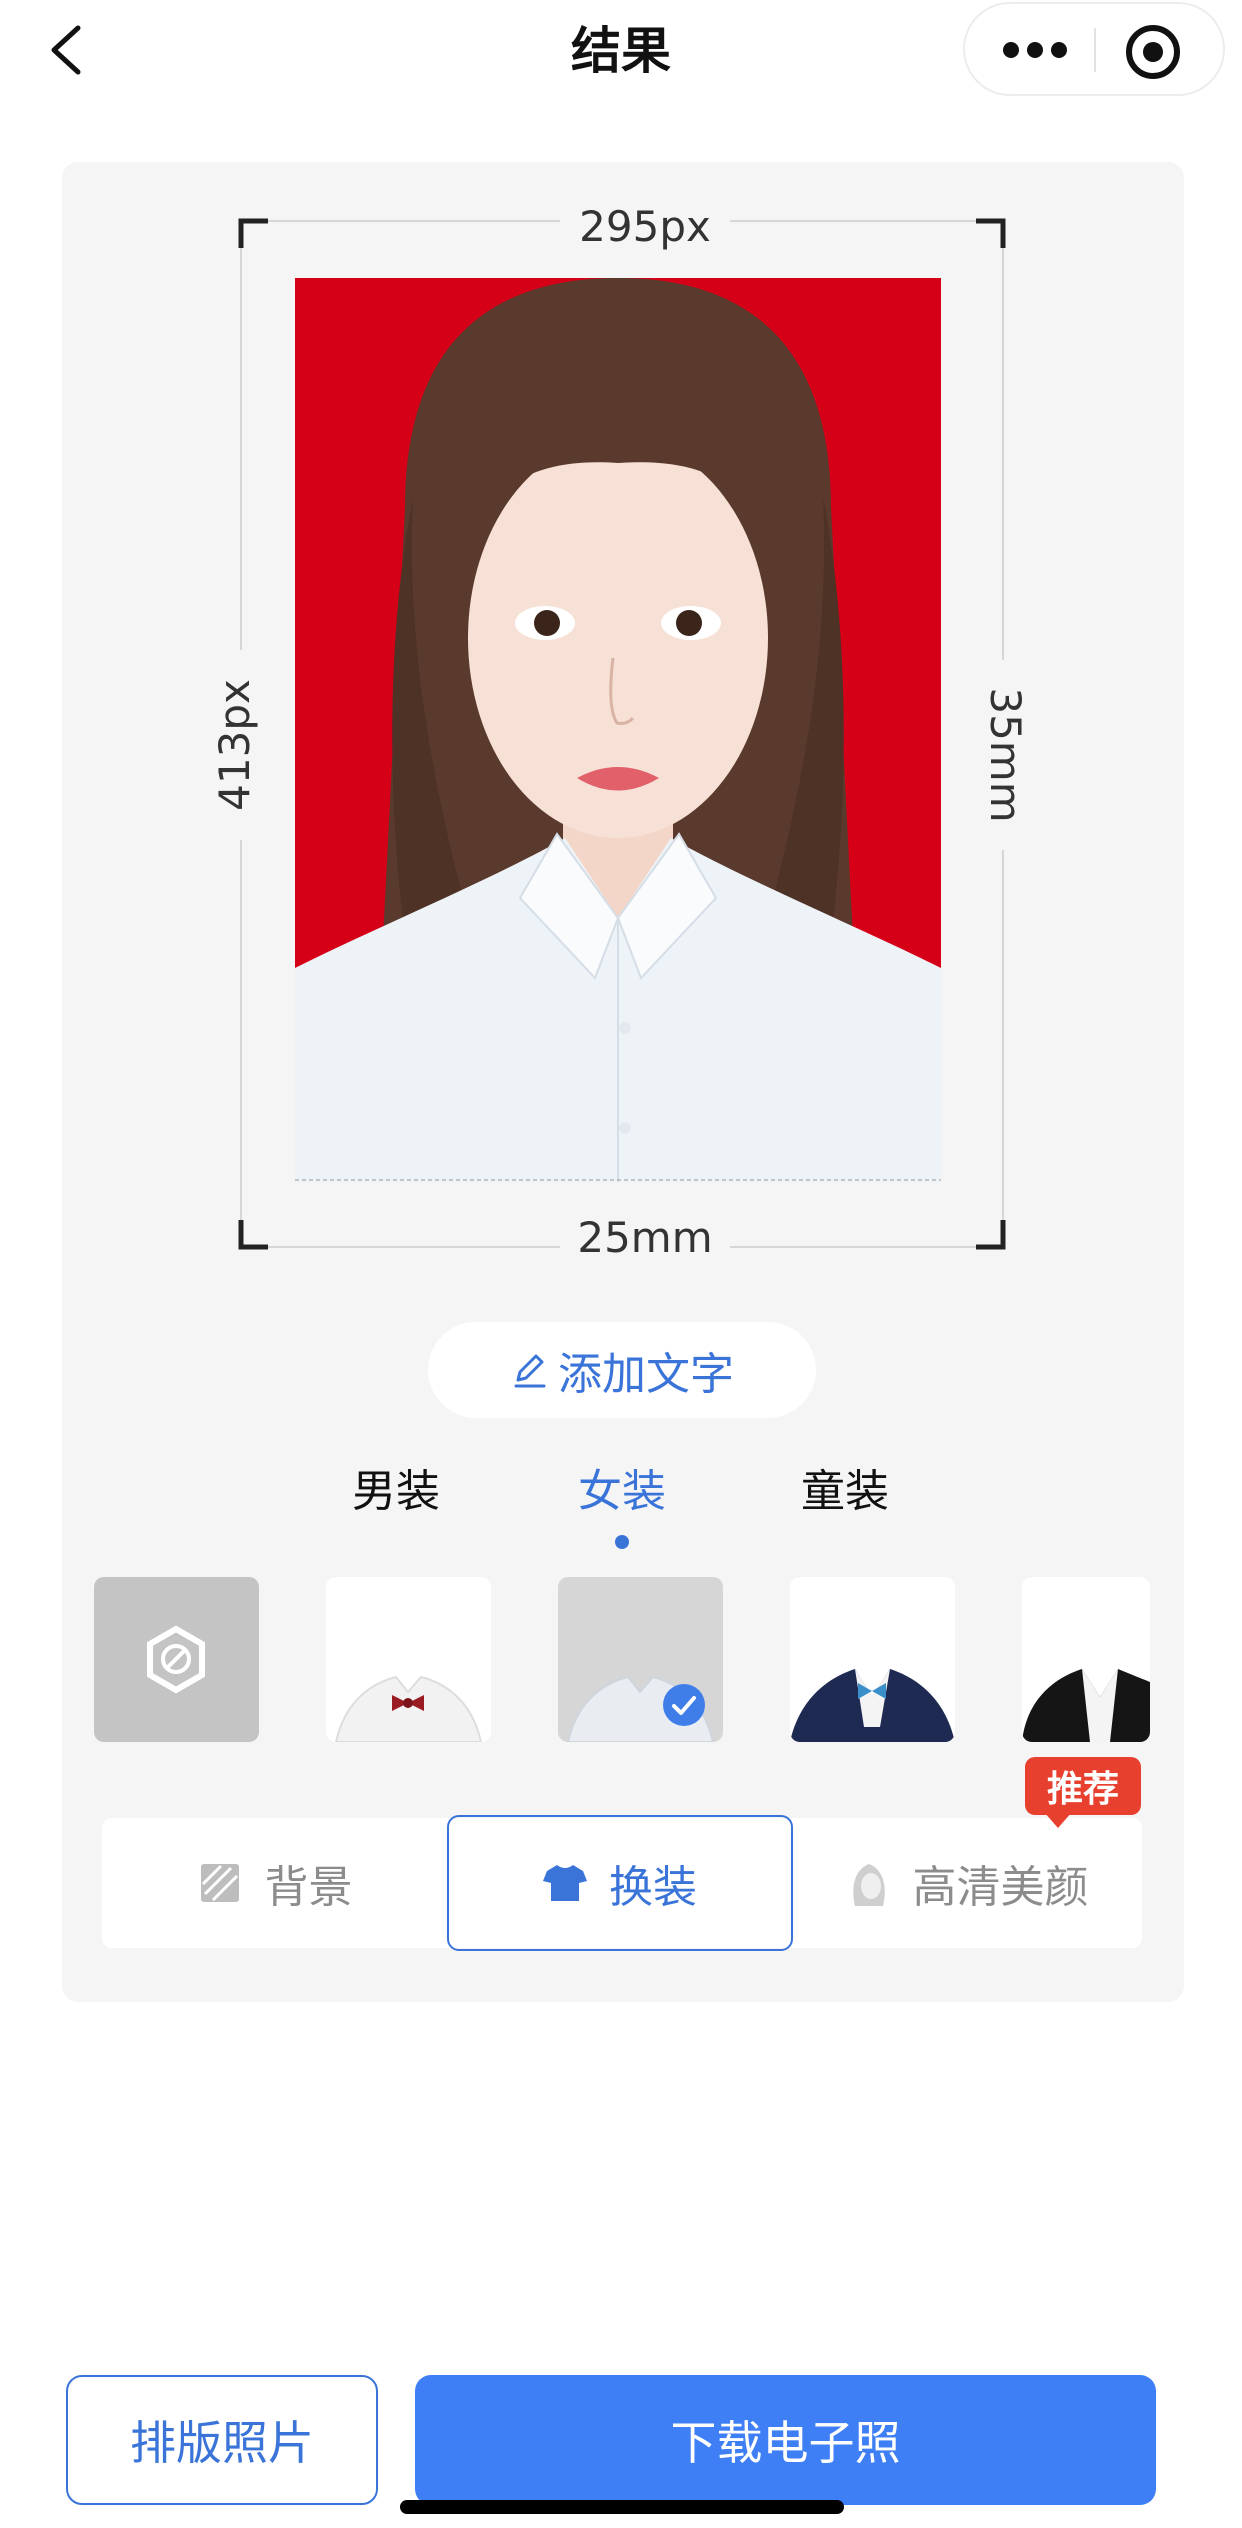 The height and width of the screenshot is (2528, 1242). Describe the element at coordinates (1083, 1786) in the screenshot. I see `recommend-badge: 推荐` at that location.